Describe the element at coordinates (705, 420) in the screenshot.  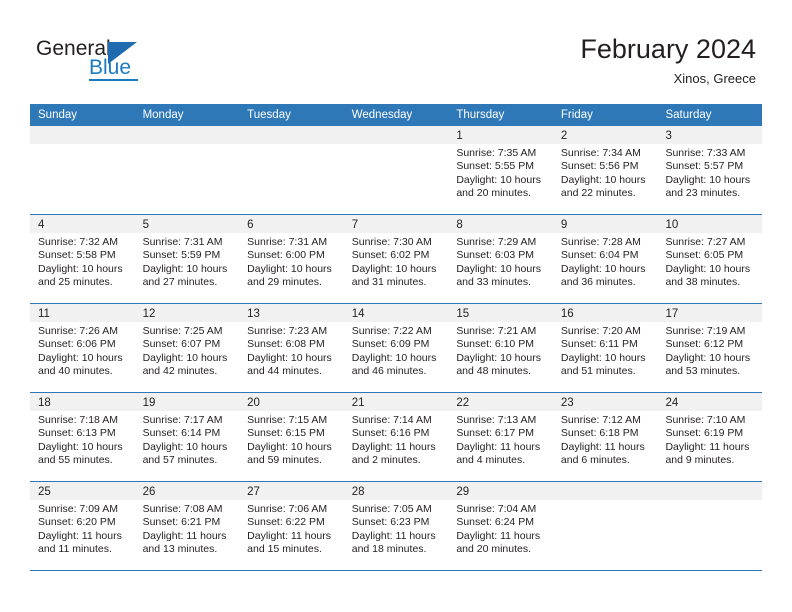
I see `sunrise-text: Sunrise: 7:10 AM` at that location.